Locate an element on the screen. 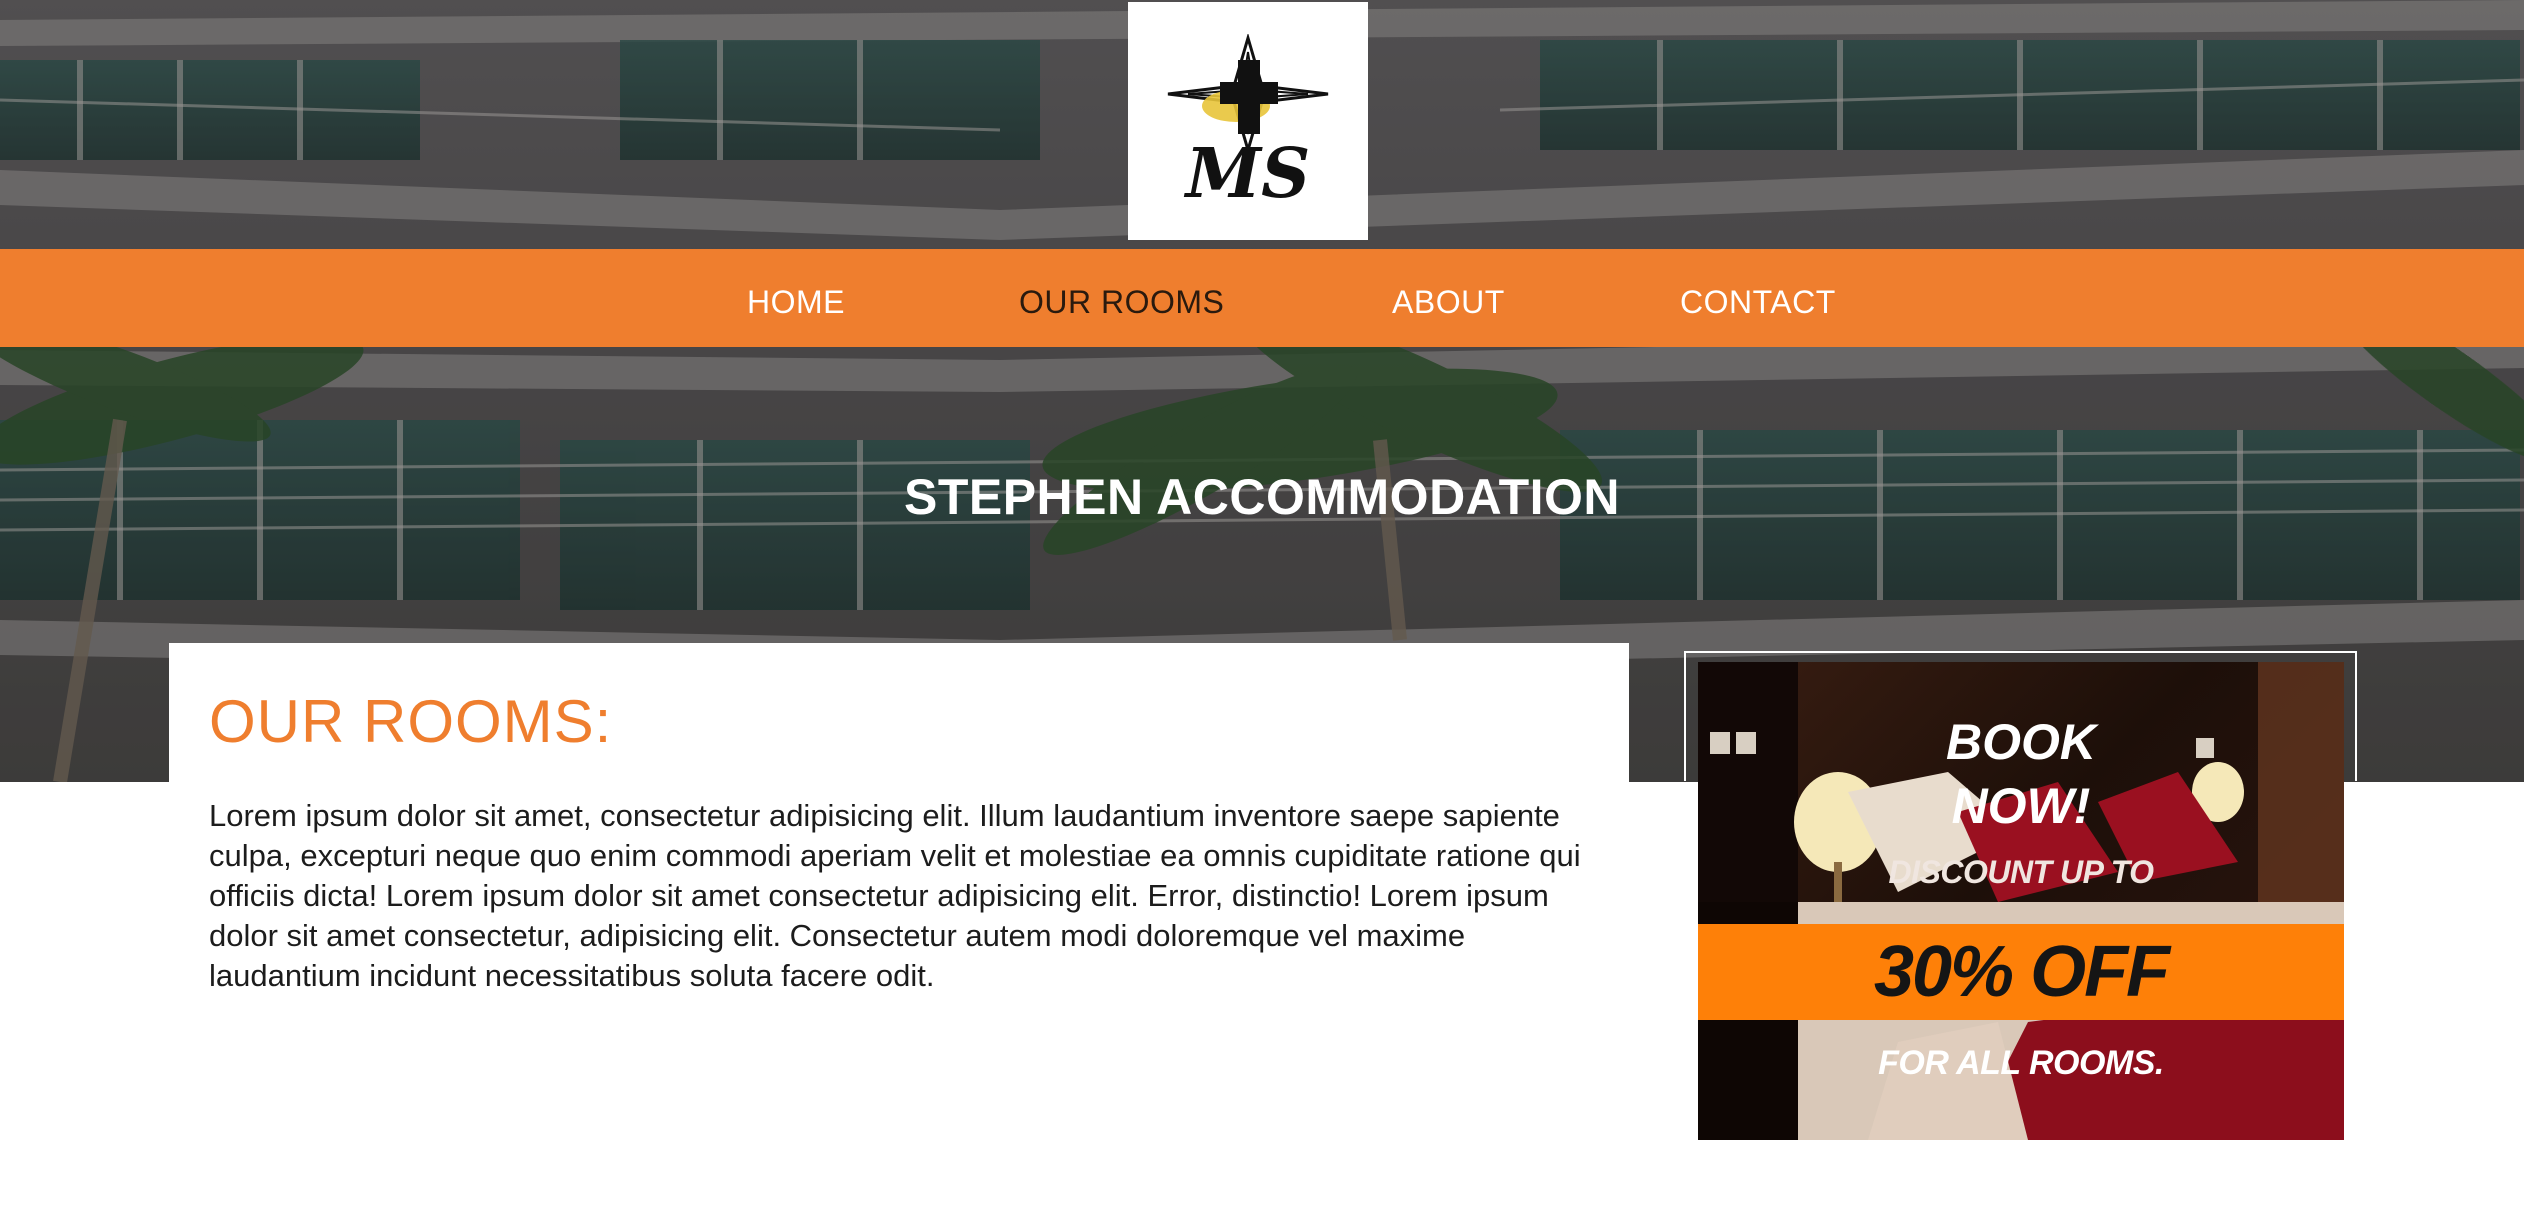  logo-initials: MS is located at coordinates (1248, 174).